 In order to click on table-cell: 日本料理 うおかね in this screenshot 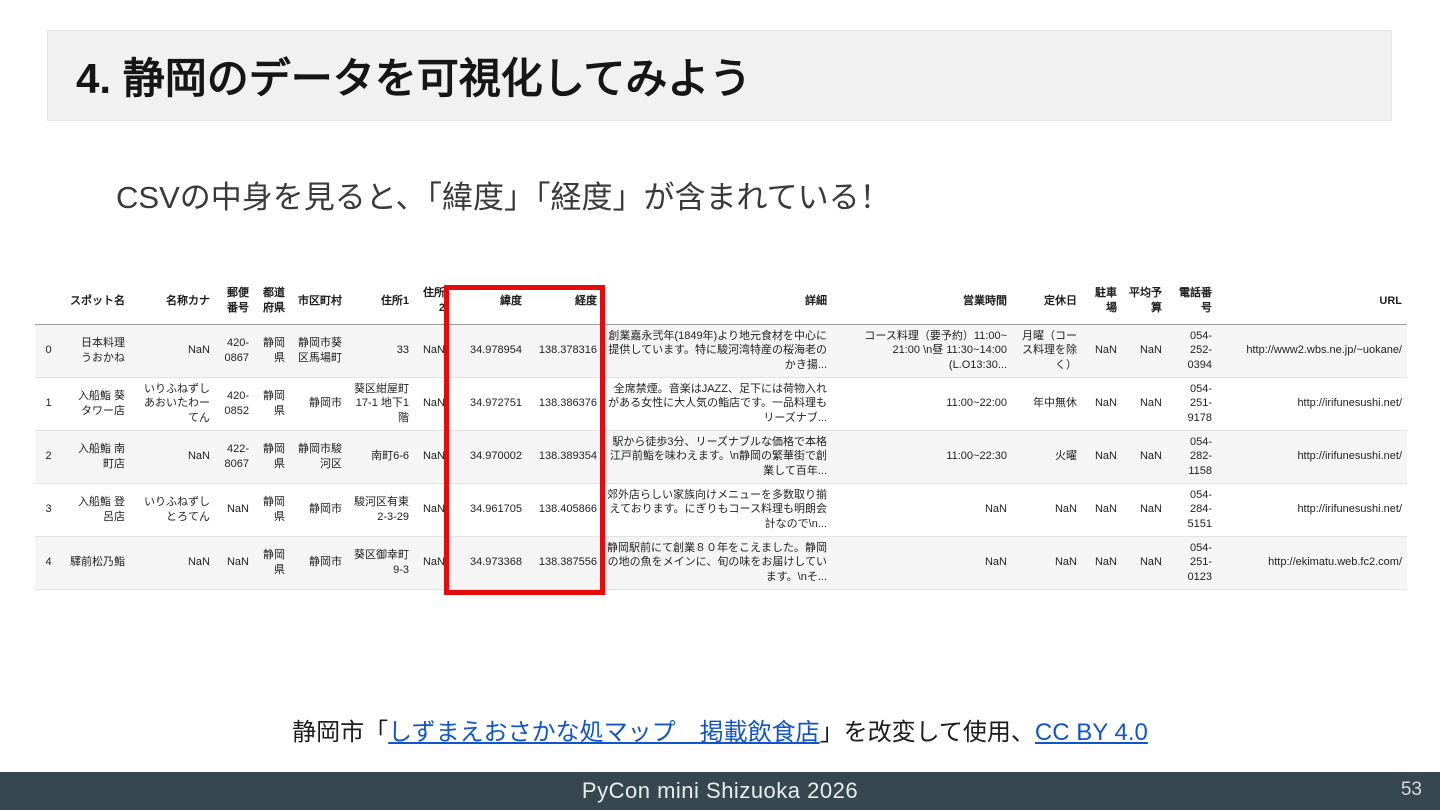, I will do `click(103, 350)`.